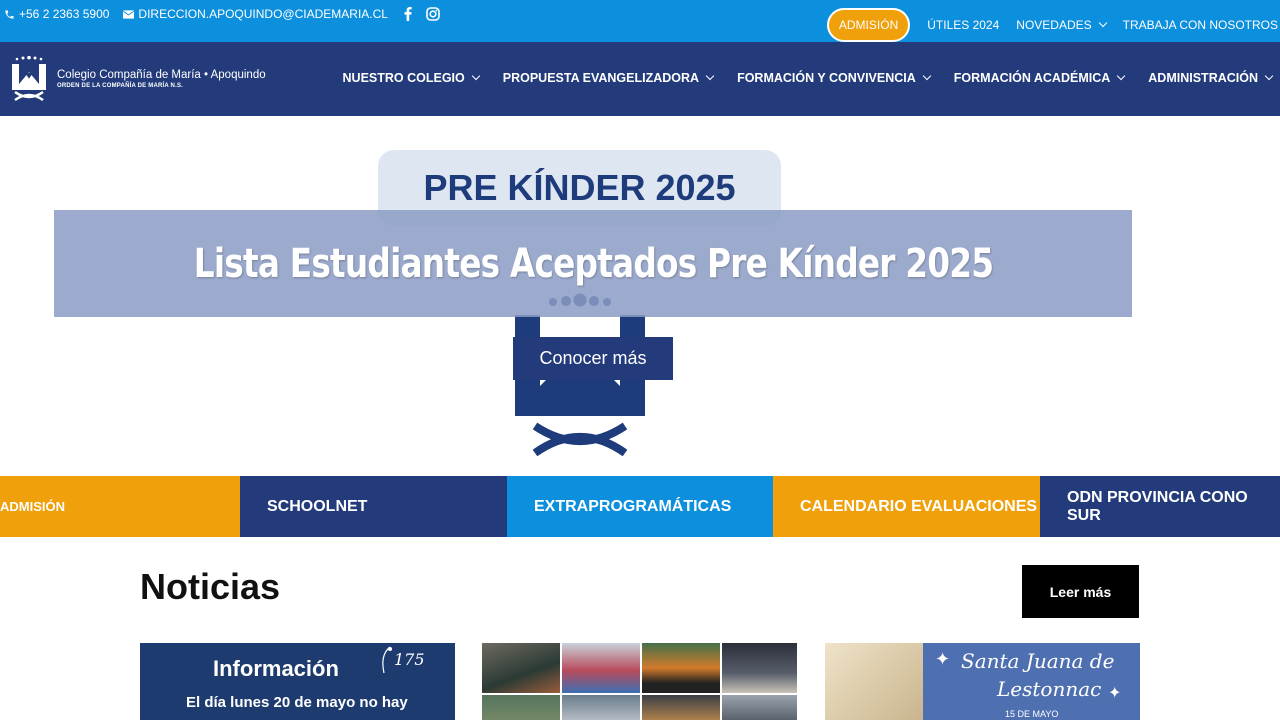 This screenshot has height=720, width=1280. What do you see at coordinates (1203, 78) in the screenshot?
I see `nav-label: ADMINISTRACIÓN` at bounding box center [1203, 78].